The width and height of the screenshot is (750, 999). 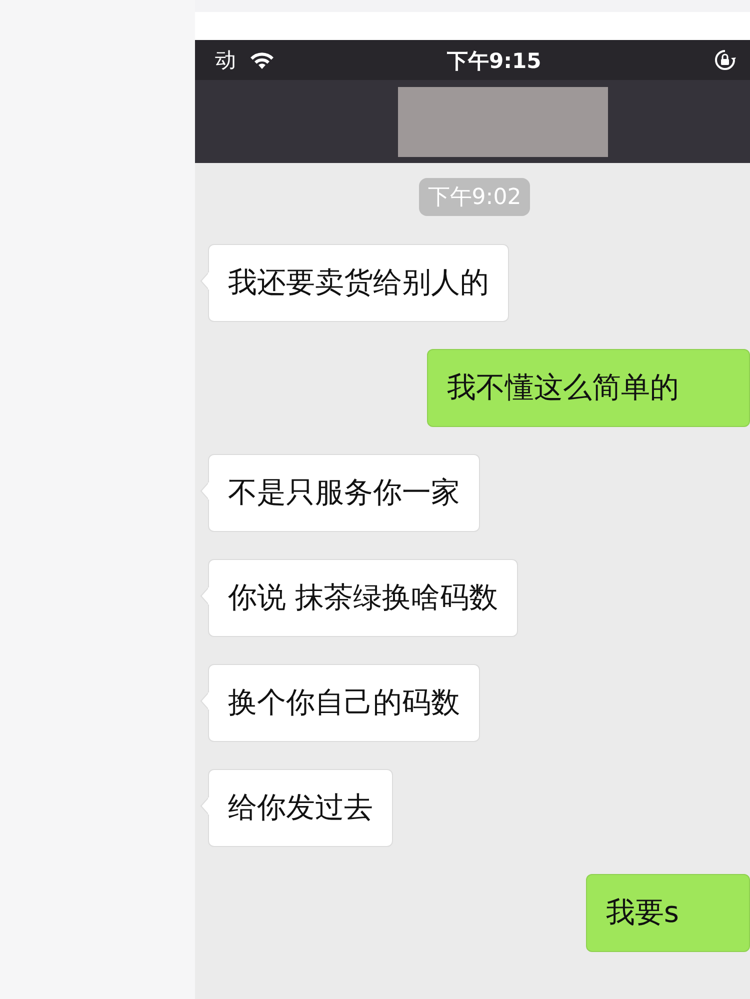 I want to click on rotation-lock-icon, so click(x=725, y=60).